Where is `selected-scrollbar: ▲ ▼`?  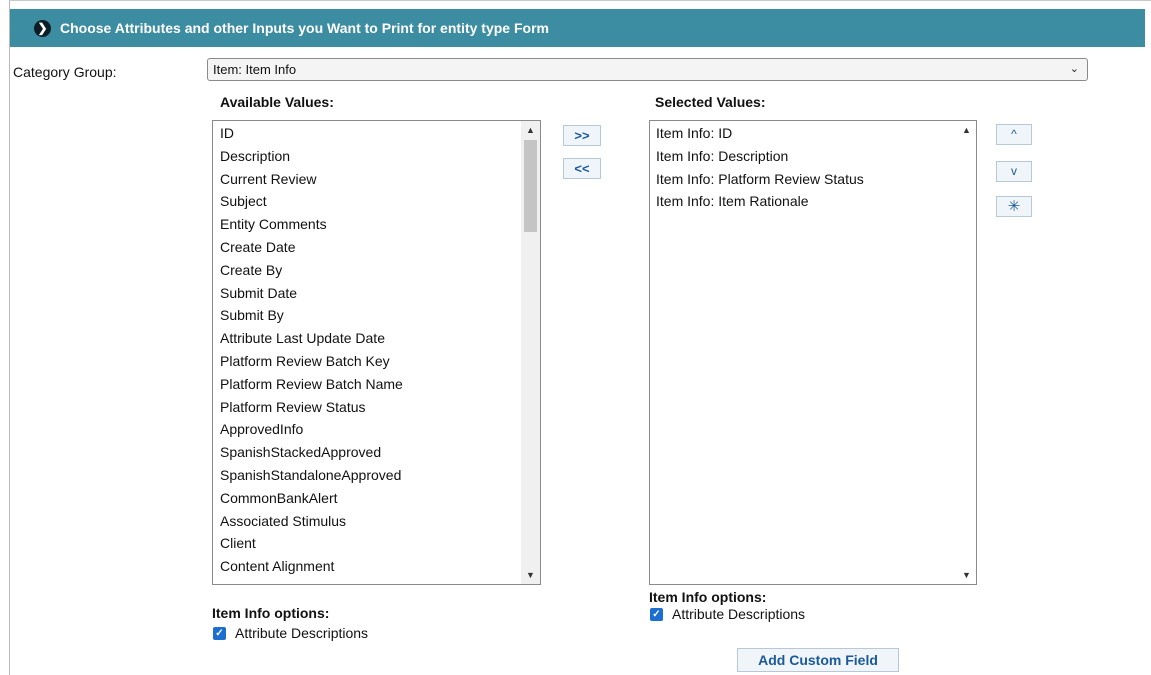 selected-scrollbar: ▲ ▼ is located at coordinates (966, 352).